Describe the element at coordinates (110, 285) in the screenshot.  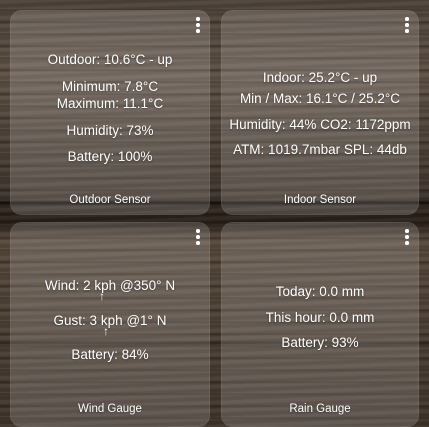
I see `wind-speed: Wind: 2 kph @350° N` at that location.